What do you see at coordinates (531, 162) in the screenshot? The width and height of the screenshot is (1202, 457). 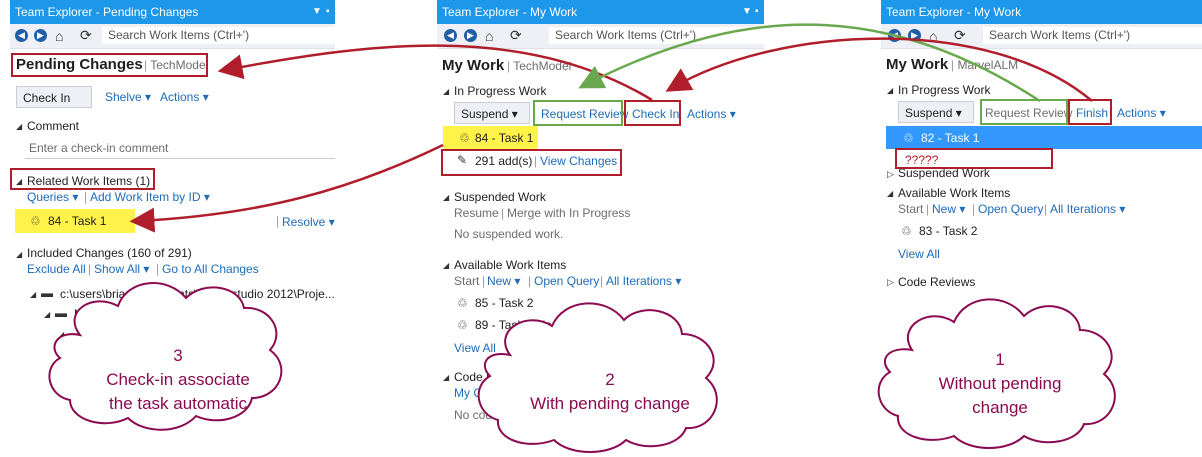 I see `annotation-box-changes` at bounding box center [531, 162].